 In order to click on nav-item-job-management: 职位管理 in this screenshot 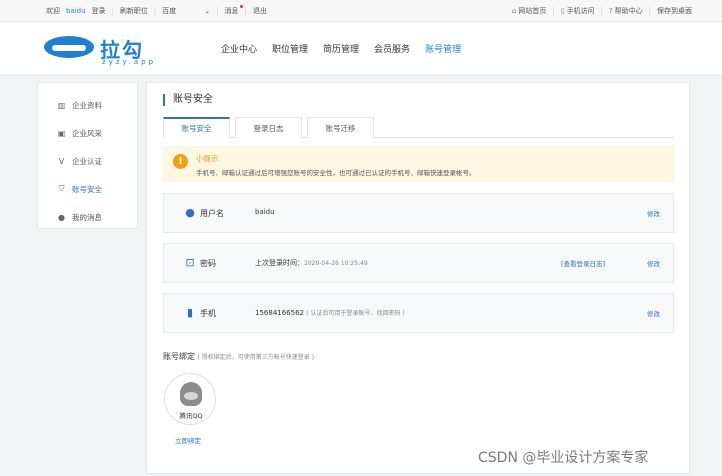, I will do `click(290, 48)`.